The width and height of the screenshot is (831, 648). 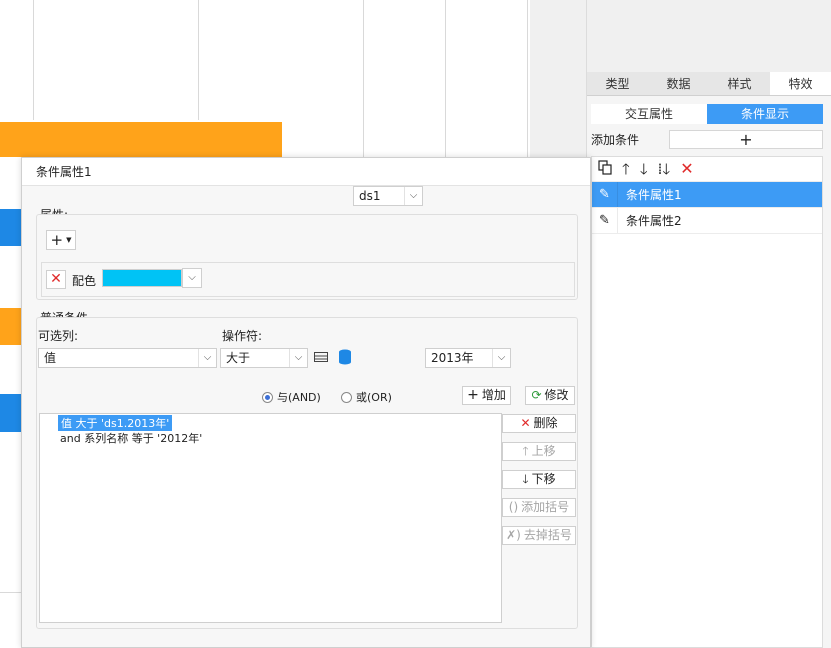 I want to click on operator-label: 操作符:, so click(x=242, y=336).